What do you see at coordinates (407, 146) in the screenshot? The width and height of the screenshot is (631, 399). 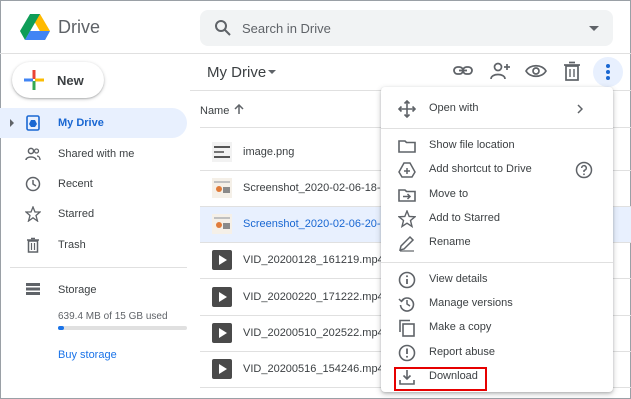 I see `folder-icon` at bounding box center [407, 146].